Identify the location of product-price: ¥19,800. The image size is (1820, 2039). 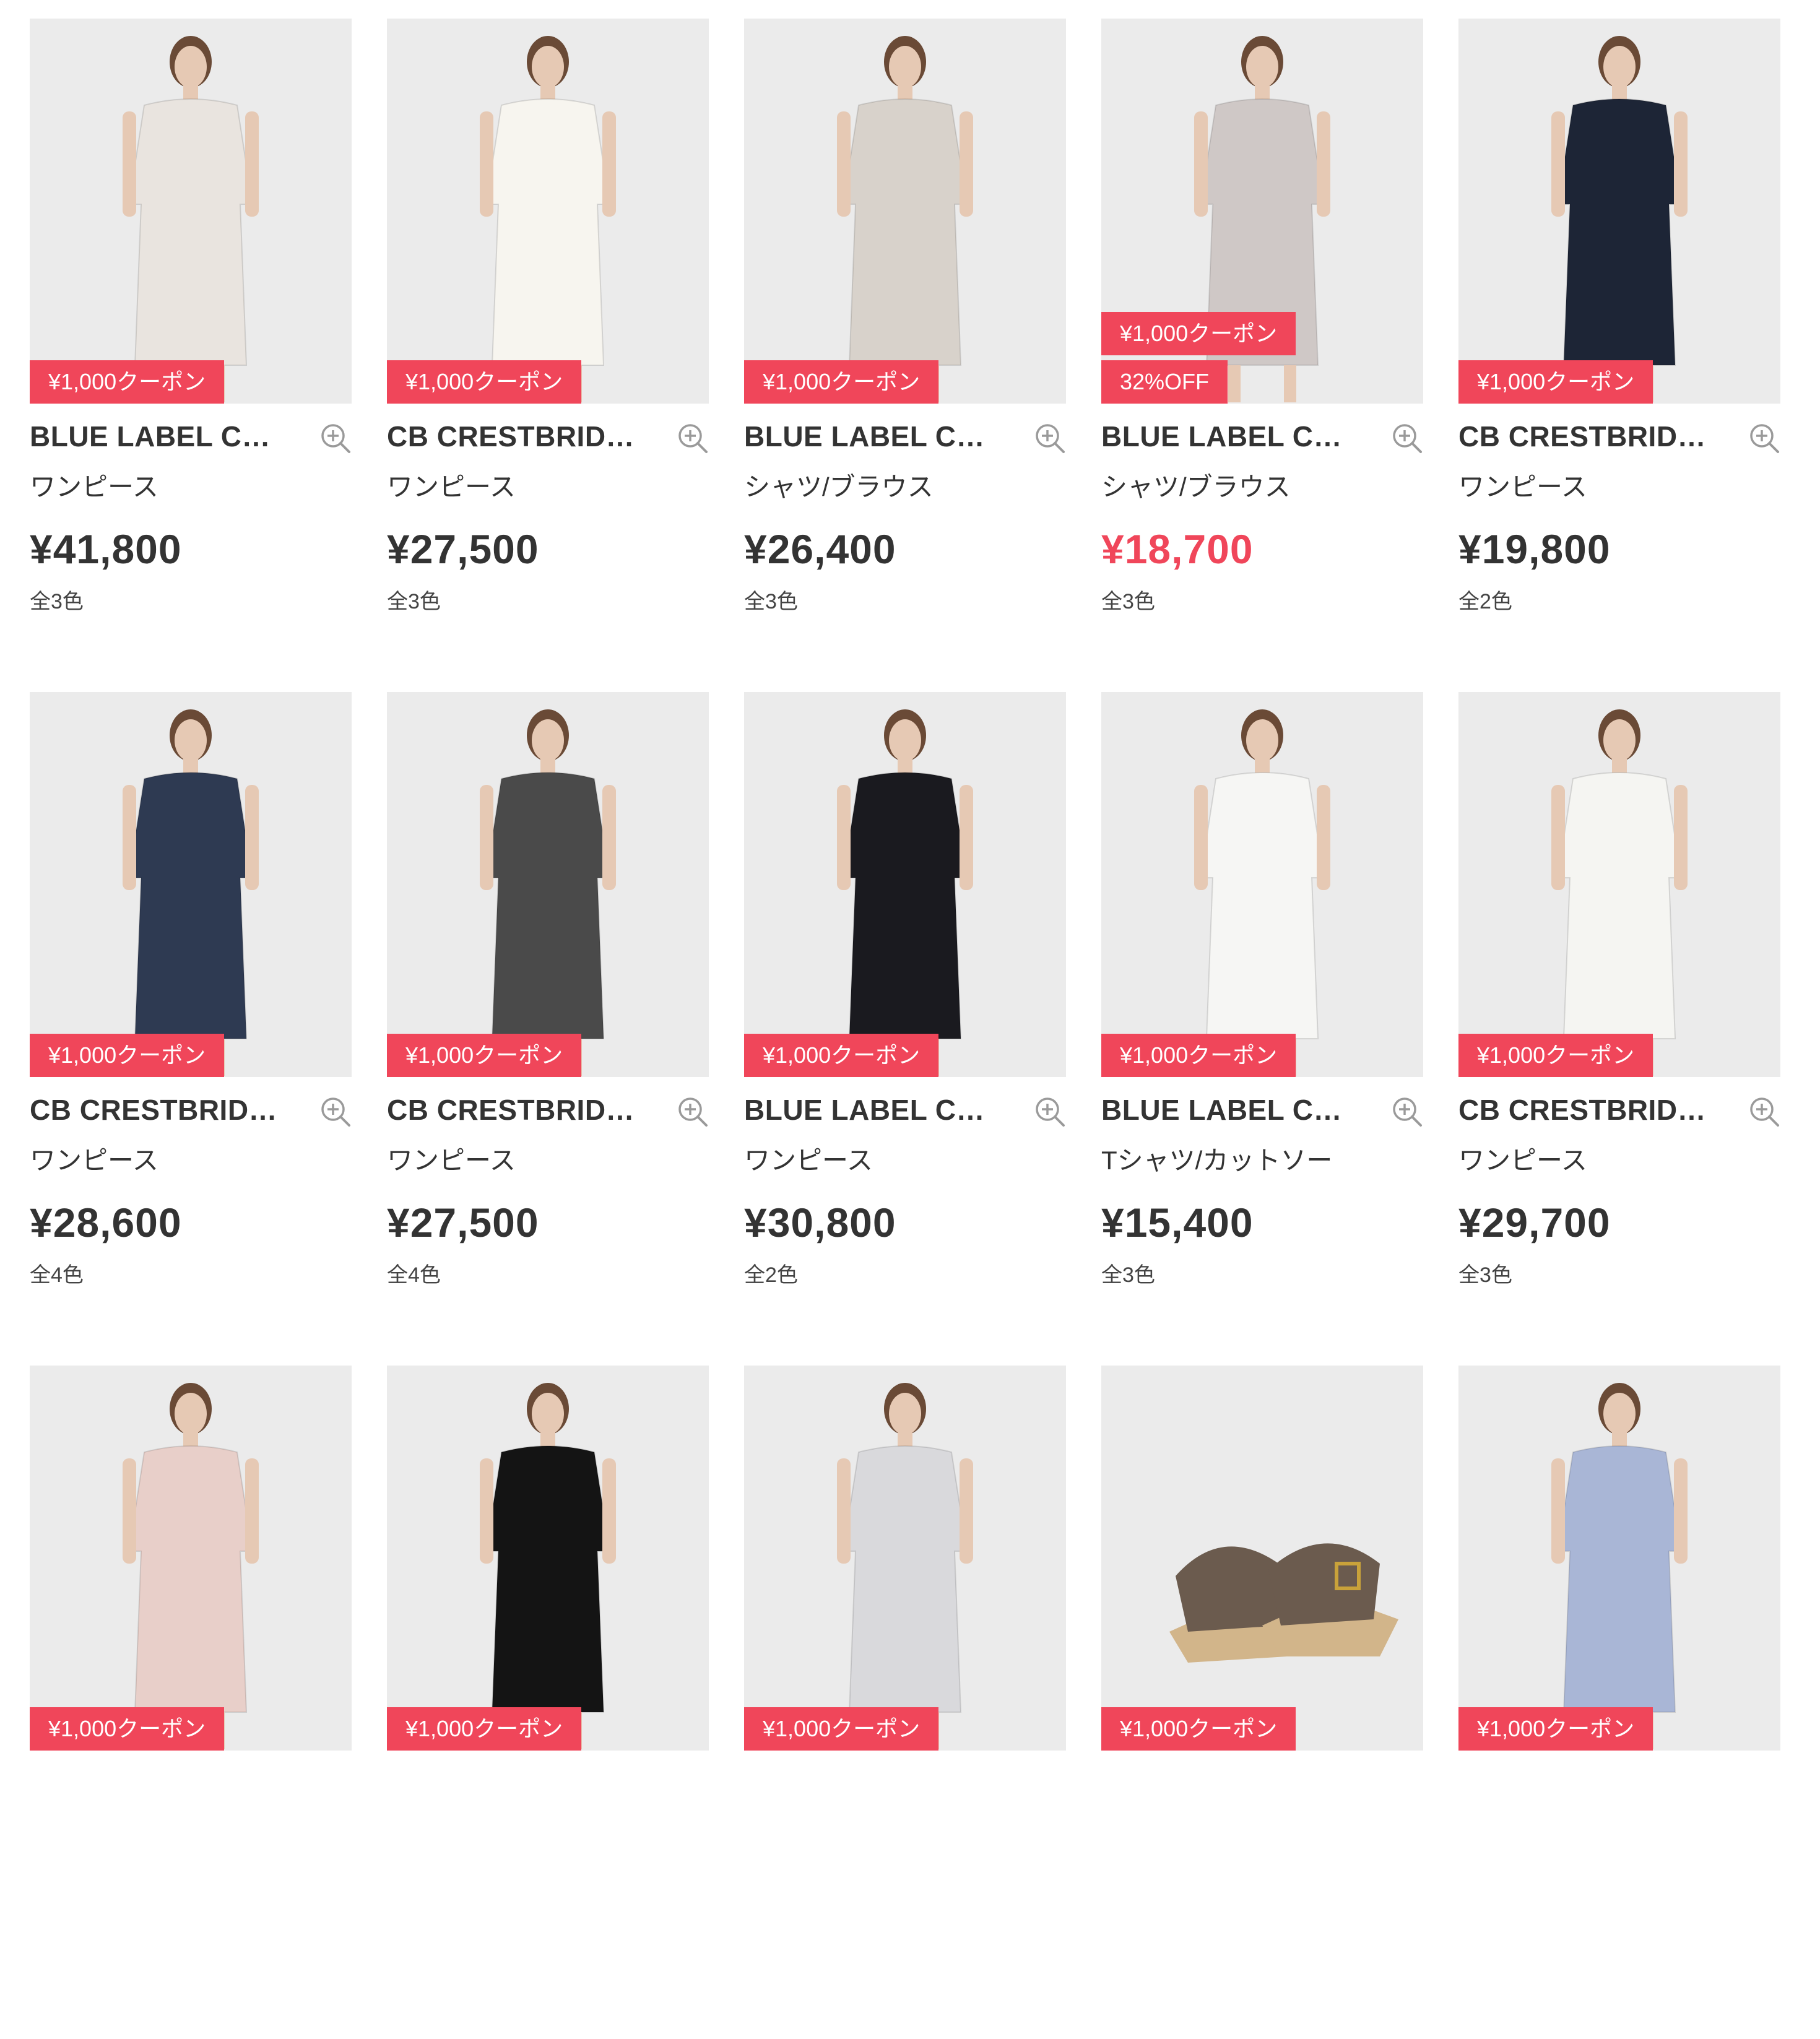
(1534, 549).